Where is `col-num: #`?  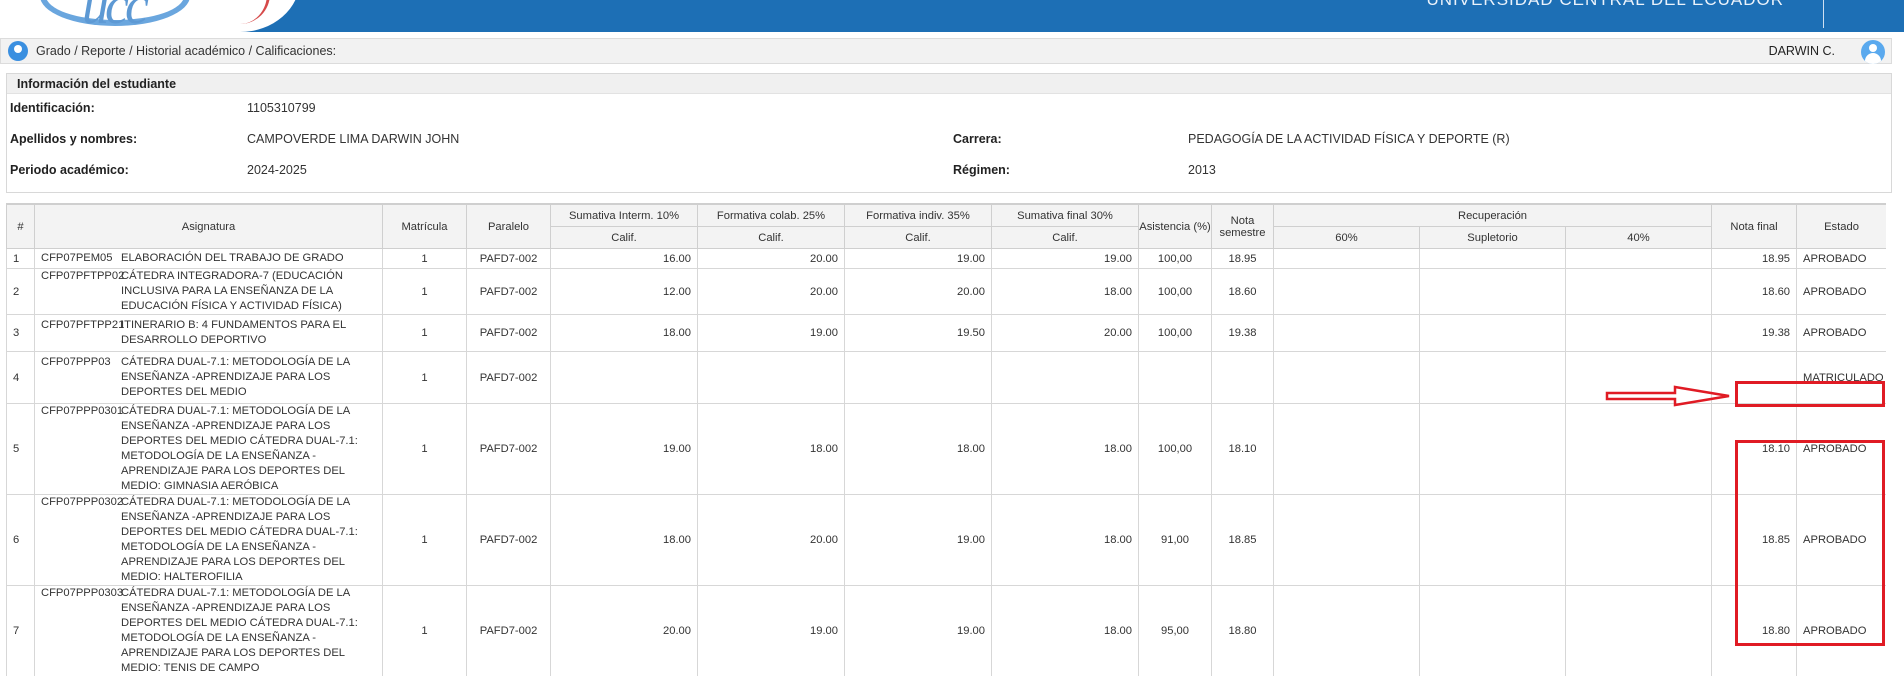
col-num: # is located at coordinates (20, 226).